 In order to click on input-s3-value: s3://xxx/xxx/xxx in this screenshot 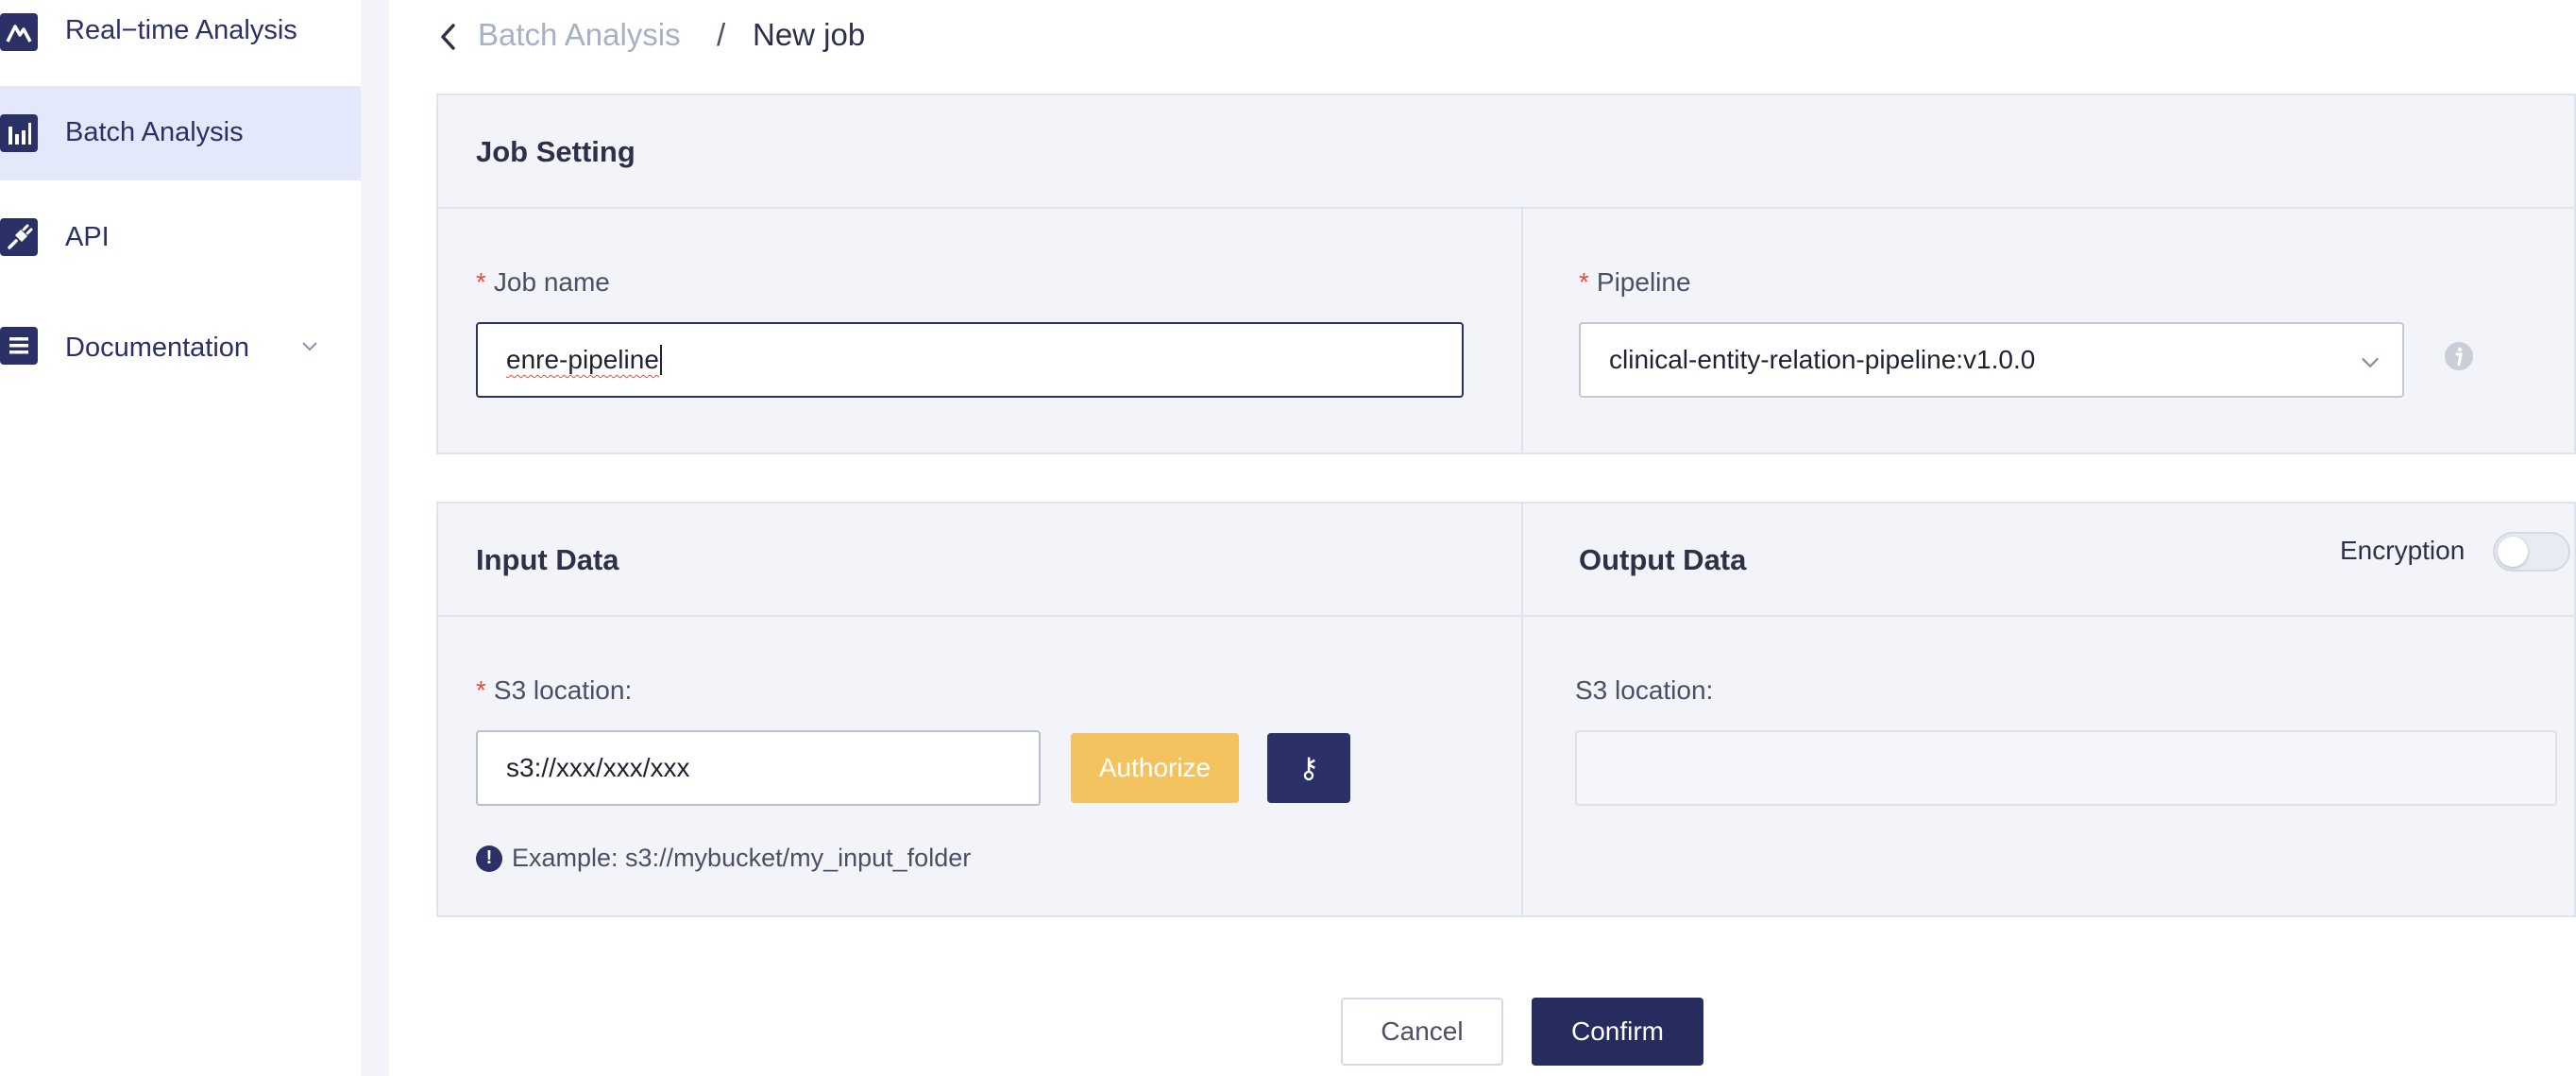, I will do `click(598, 767)`.